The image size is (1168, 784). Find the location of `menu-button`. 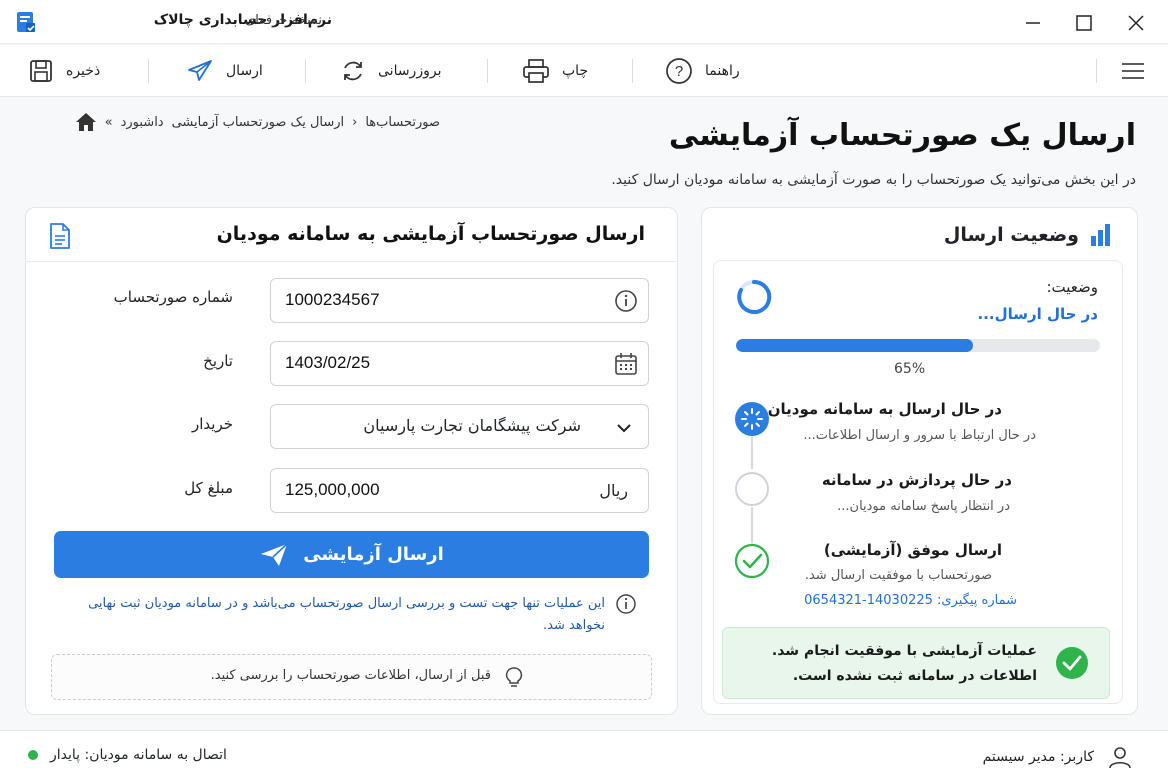

menu-button is located at coordinates (1133, 71).